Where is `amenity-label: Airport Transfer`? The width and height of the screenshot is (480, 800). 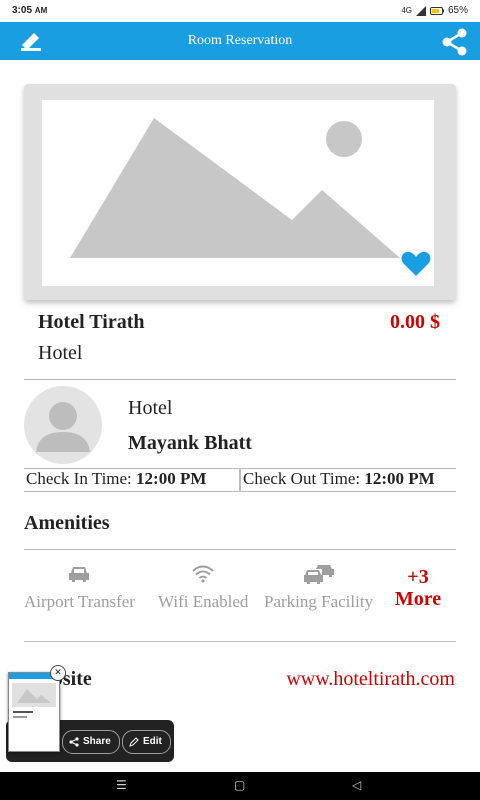
amenity-label: Airport Transfer is located at coordinates (79, 601).